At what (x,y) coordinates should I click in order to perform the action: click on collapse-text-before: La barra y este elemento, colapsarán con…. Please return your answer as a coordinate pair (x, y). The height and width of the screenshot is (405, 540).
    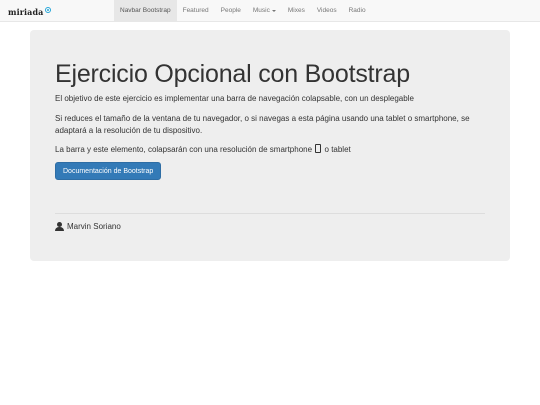
    Looking at the image, I should click on (184, 149).